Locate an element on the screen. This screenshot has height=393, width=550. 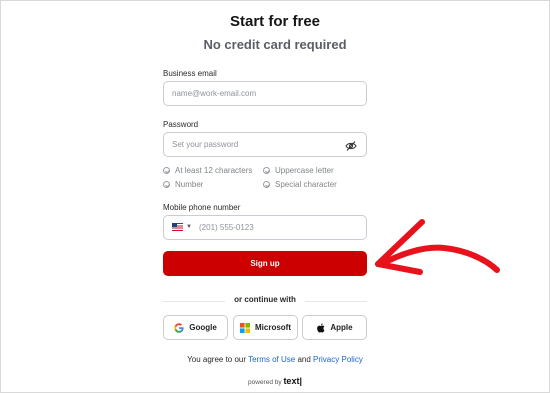
password-field is located at coordinates (253, 144).